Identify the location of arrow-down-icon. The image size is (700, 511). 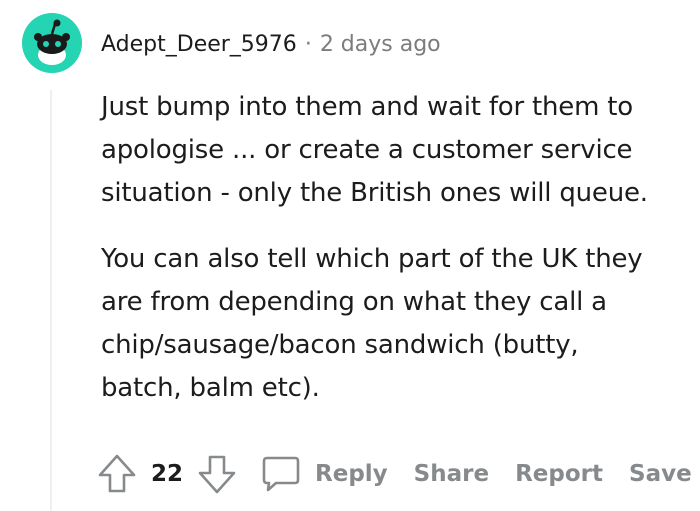
(217, 474).